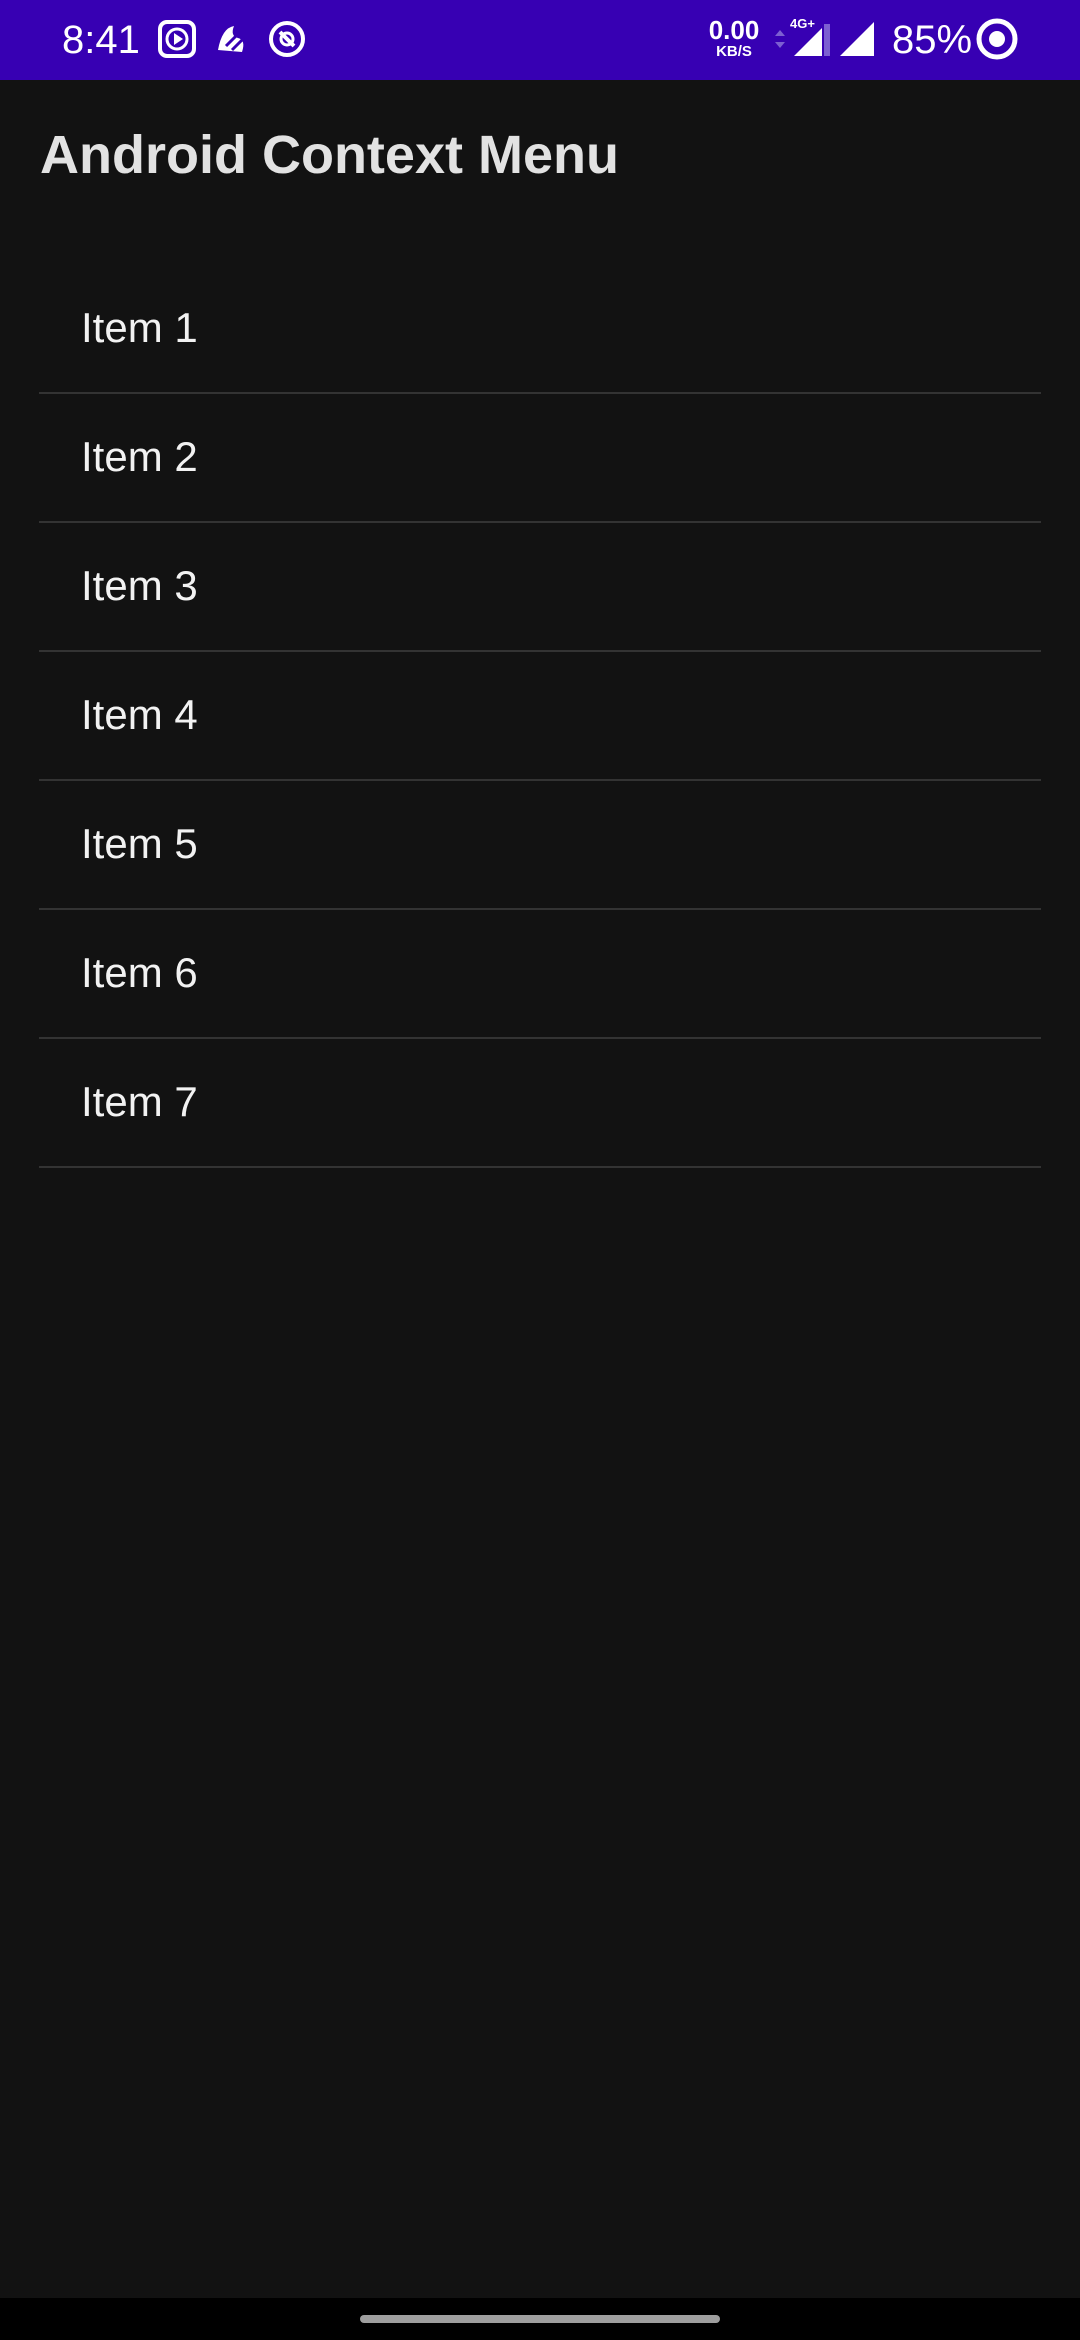 Image resolution: width=1080 pixels, height=2340 pixels. What do you see at coordinates (734, 51) in the screenshot?
I see `net-speed-unit: KB/S` at bounding box center [734, 51].